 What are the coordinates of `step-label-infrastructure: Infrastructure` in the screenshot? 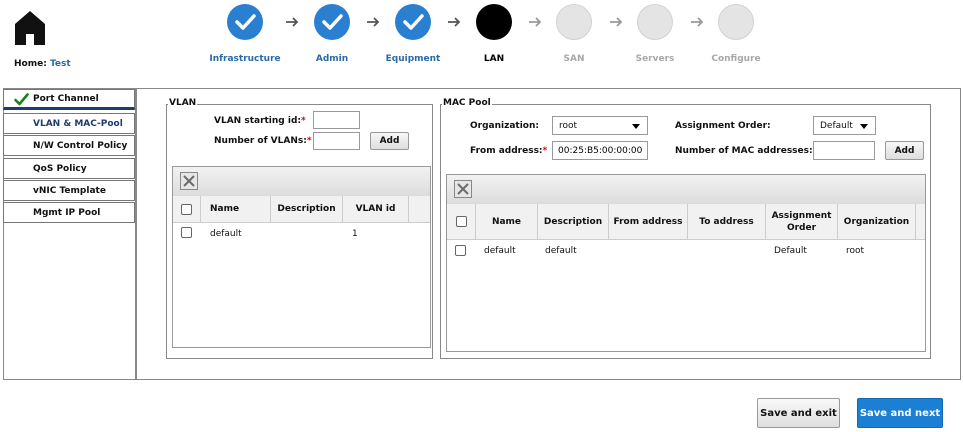 It's located at (245, 59).